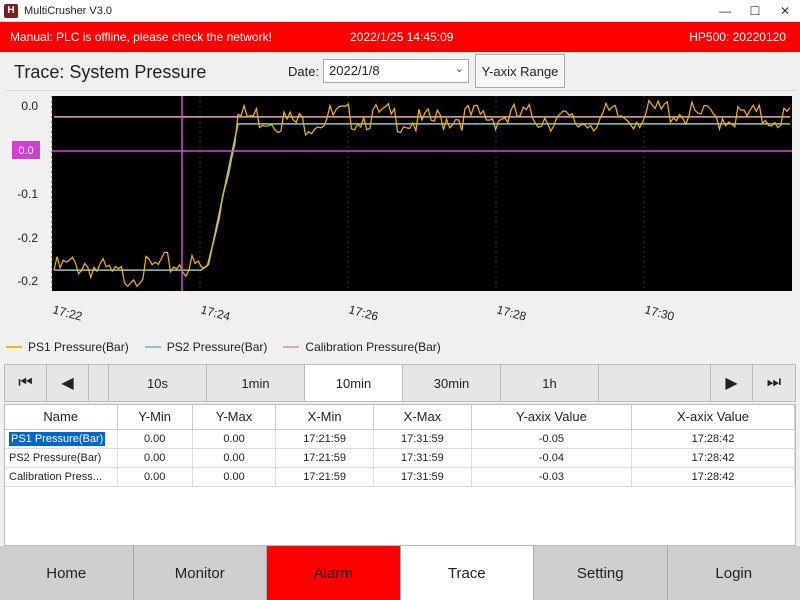  I want to click on row-yvalue: -0.03, so click(552, 477).